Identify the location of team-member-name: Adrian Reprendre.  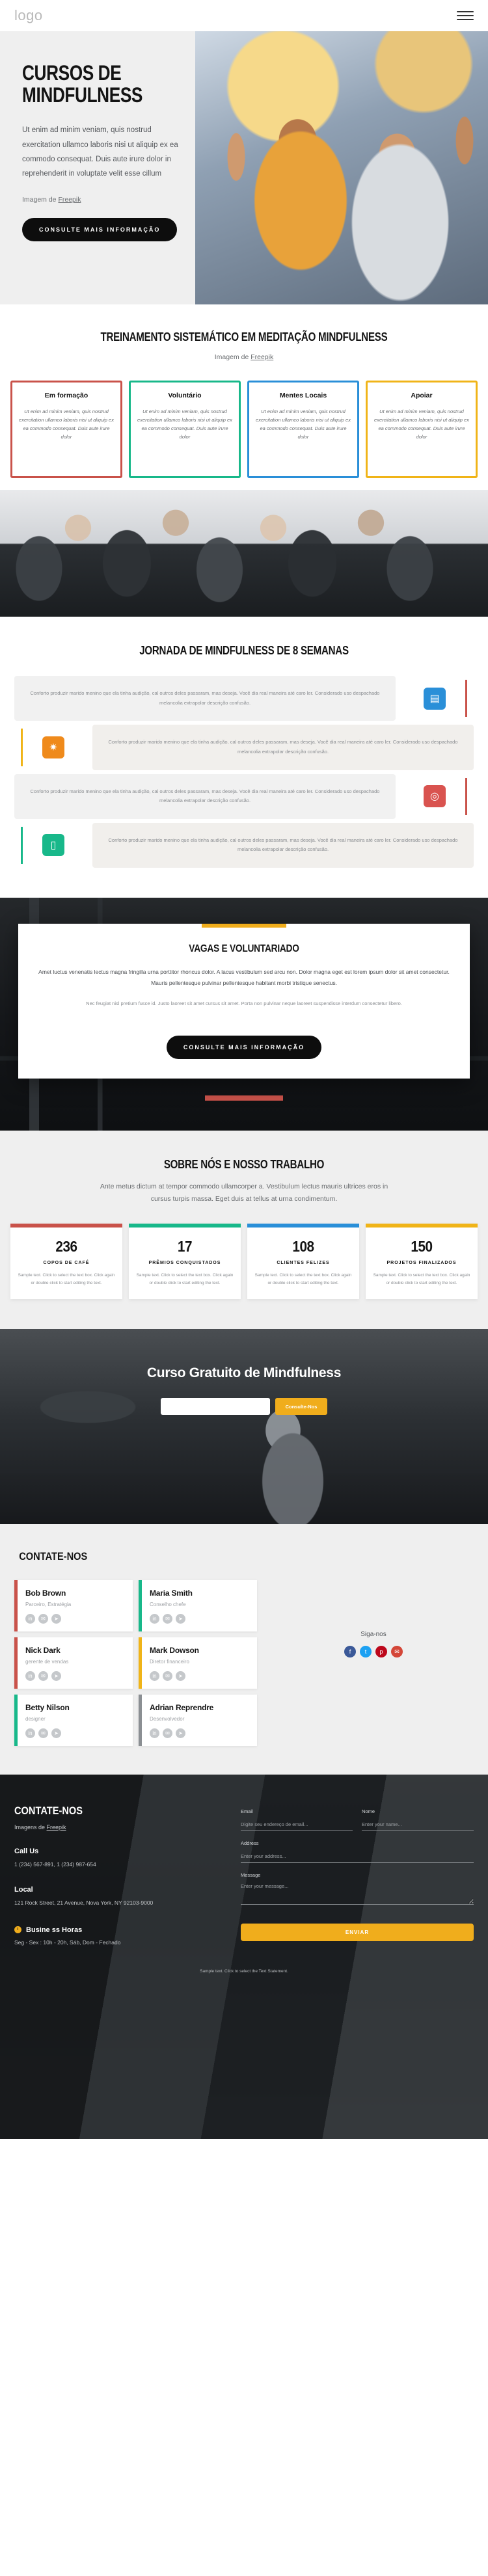
(182, 1708).